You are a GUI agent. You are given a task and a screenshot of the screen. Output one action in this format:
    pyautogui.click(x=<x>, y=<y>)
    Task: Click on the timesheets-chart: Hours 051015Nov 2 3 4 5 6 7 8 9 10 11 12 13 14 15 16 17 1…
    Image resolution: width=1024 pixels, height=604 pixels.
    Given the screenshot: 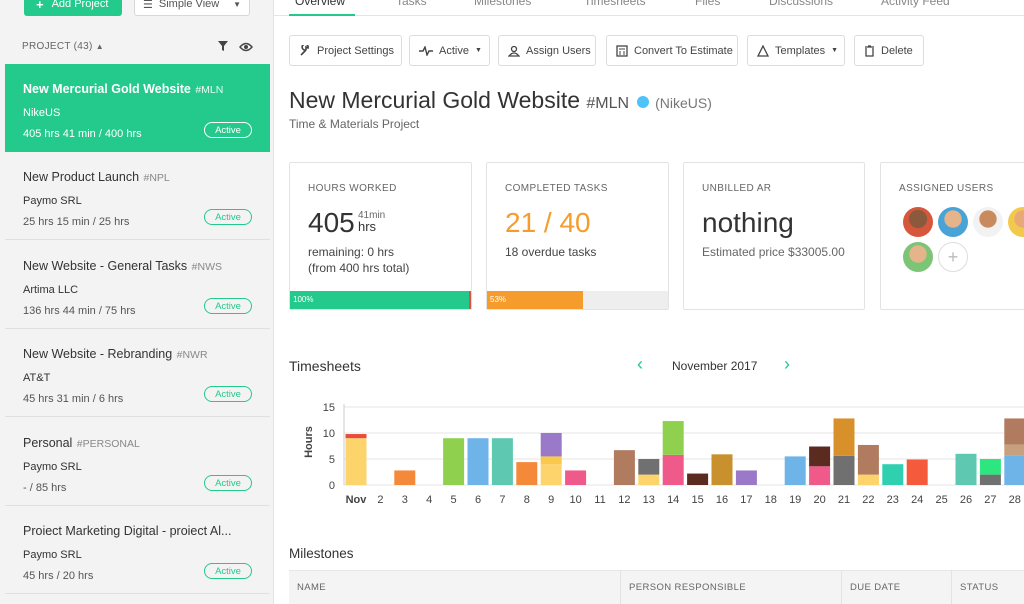 What is the action you would take?
    pyautogui.click(x=663, y=454)
    